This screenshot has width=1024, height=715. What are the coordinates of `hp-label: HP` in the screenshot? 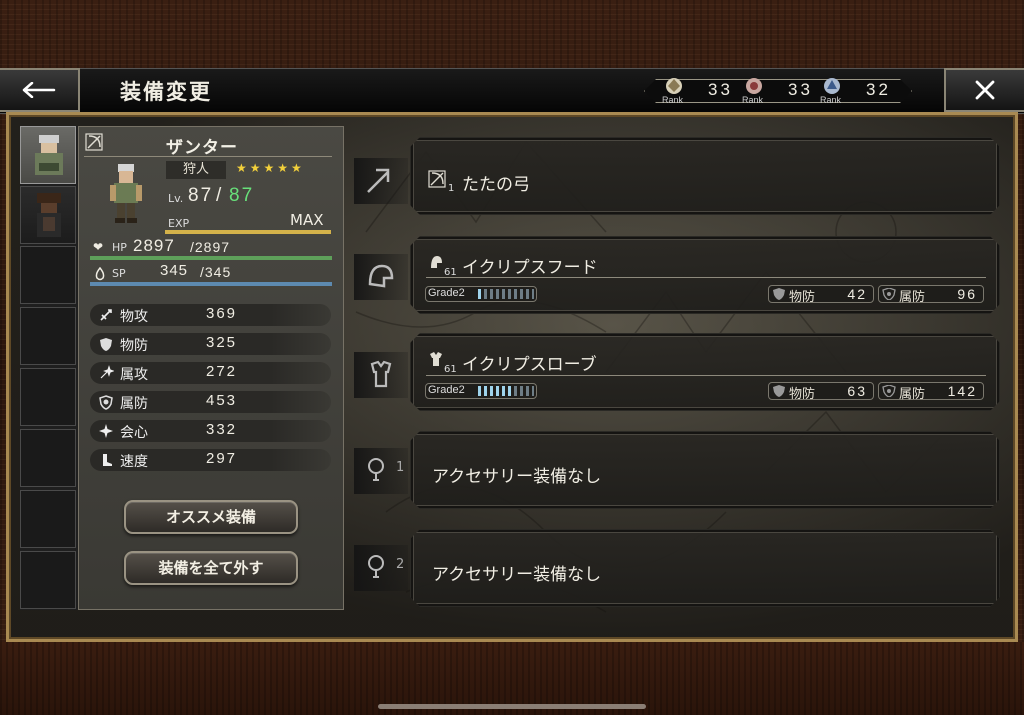 It's located at (119, 247).